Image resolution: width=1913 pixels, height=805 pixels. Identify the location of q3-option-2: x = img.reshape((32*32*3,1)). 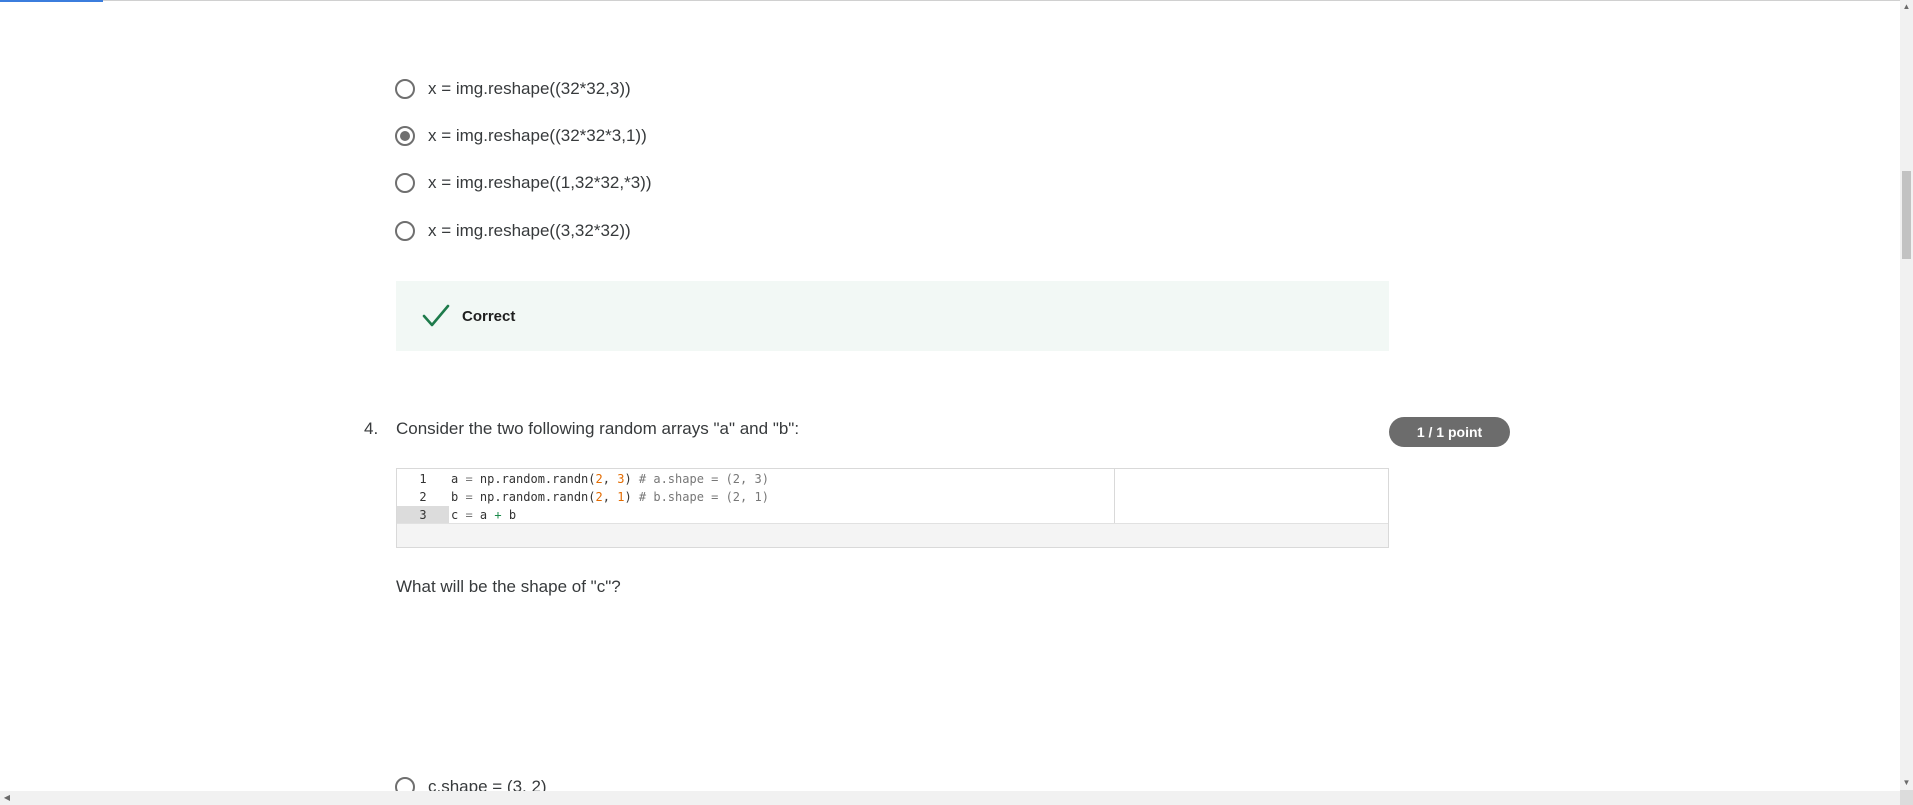
(521, 136).